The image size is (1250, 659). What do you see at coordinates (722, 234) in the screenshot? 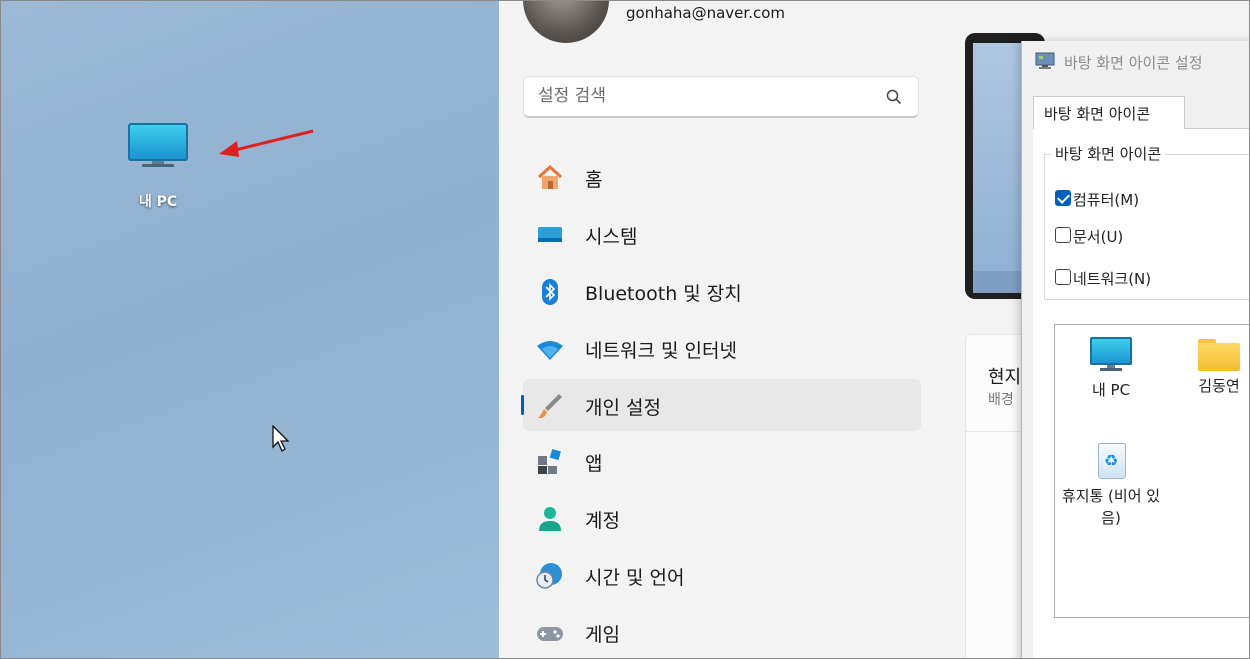
I see `nav-item-system: 시스템` at bounding box center [722, 234].